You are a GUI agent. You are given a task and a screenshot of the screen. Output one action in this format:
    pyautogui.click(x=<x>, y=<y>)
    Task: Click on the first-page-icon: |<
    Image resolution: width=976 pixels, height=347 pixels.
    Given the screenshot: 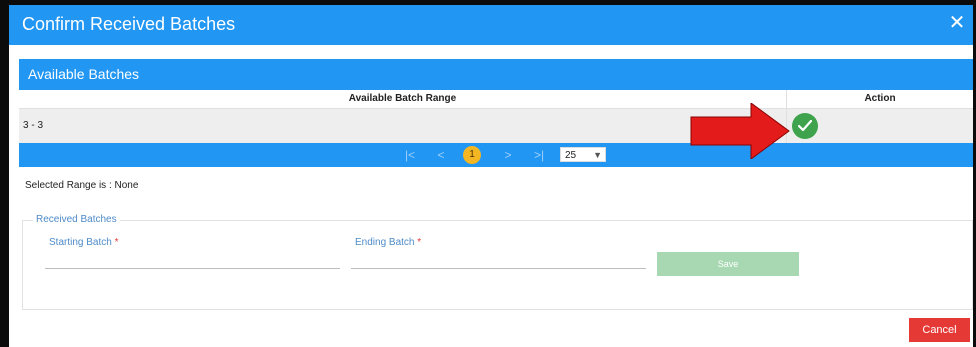 What is the action you would take?
    pyautogui.click(x=410, y=155)
    